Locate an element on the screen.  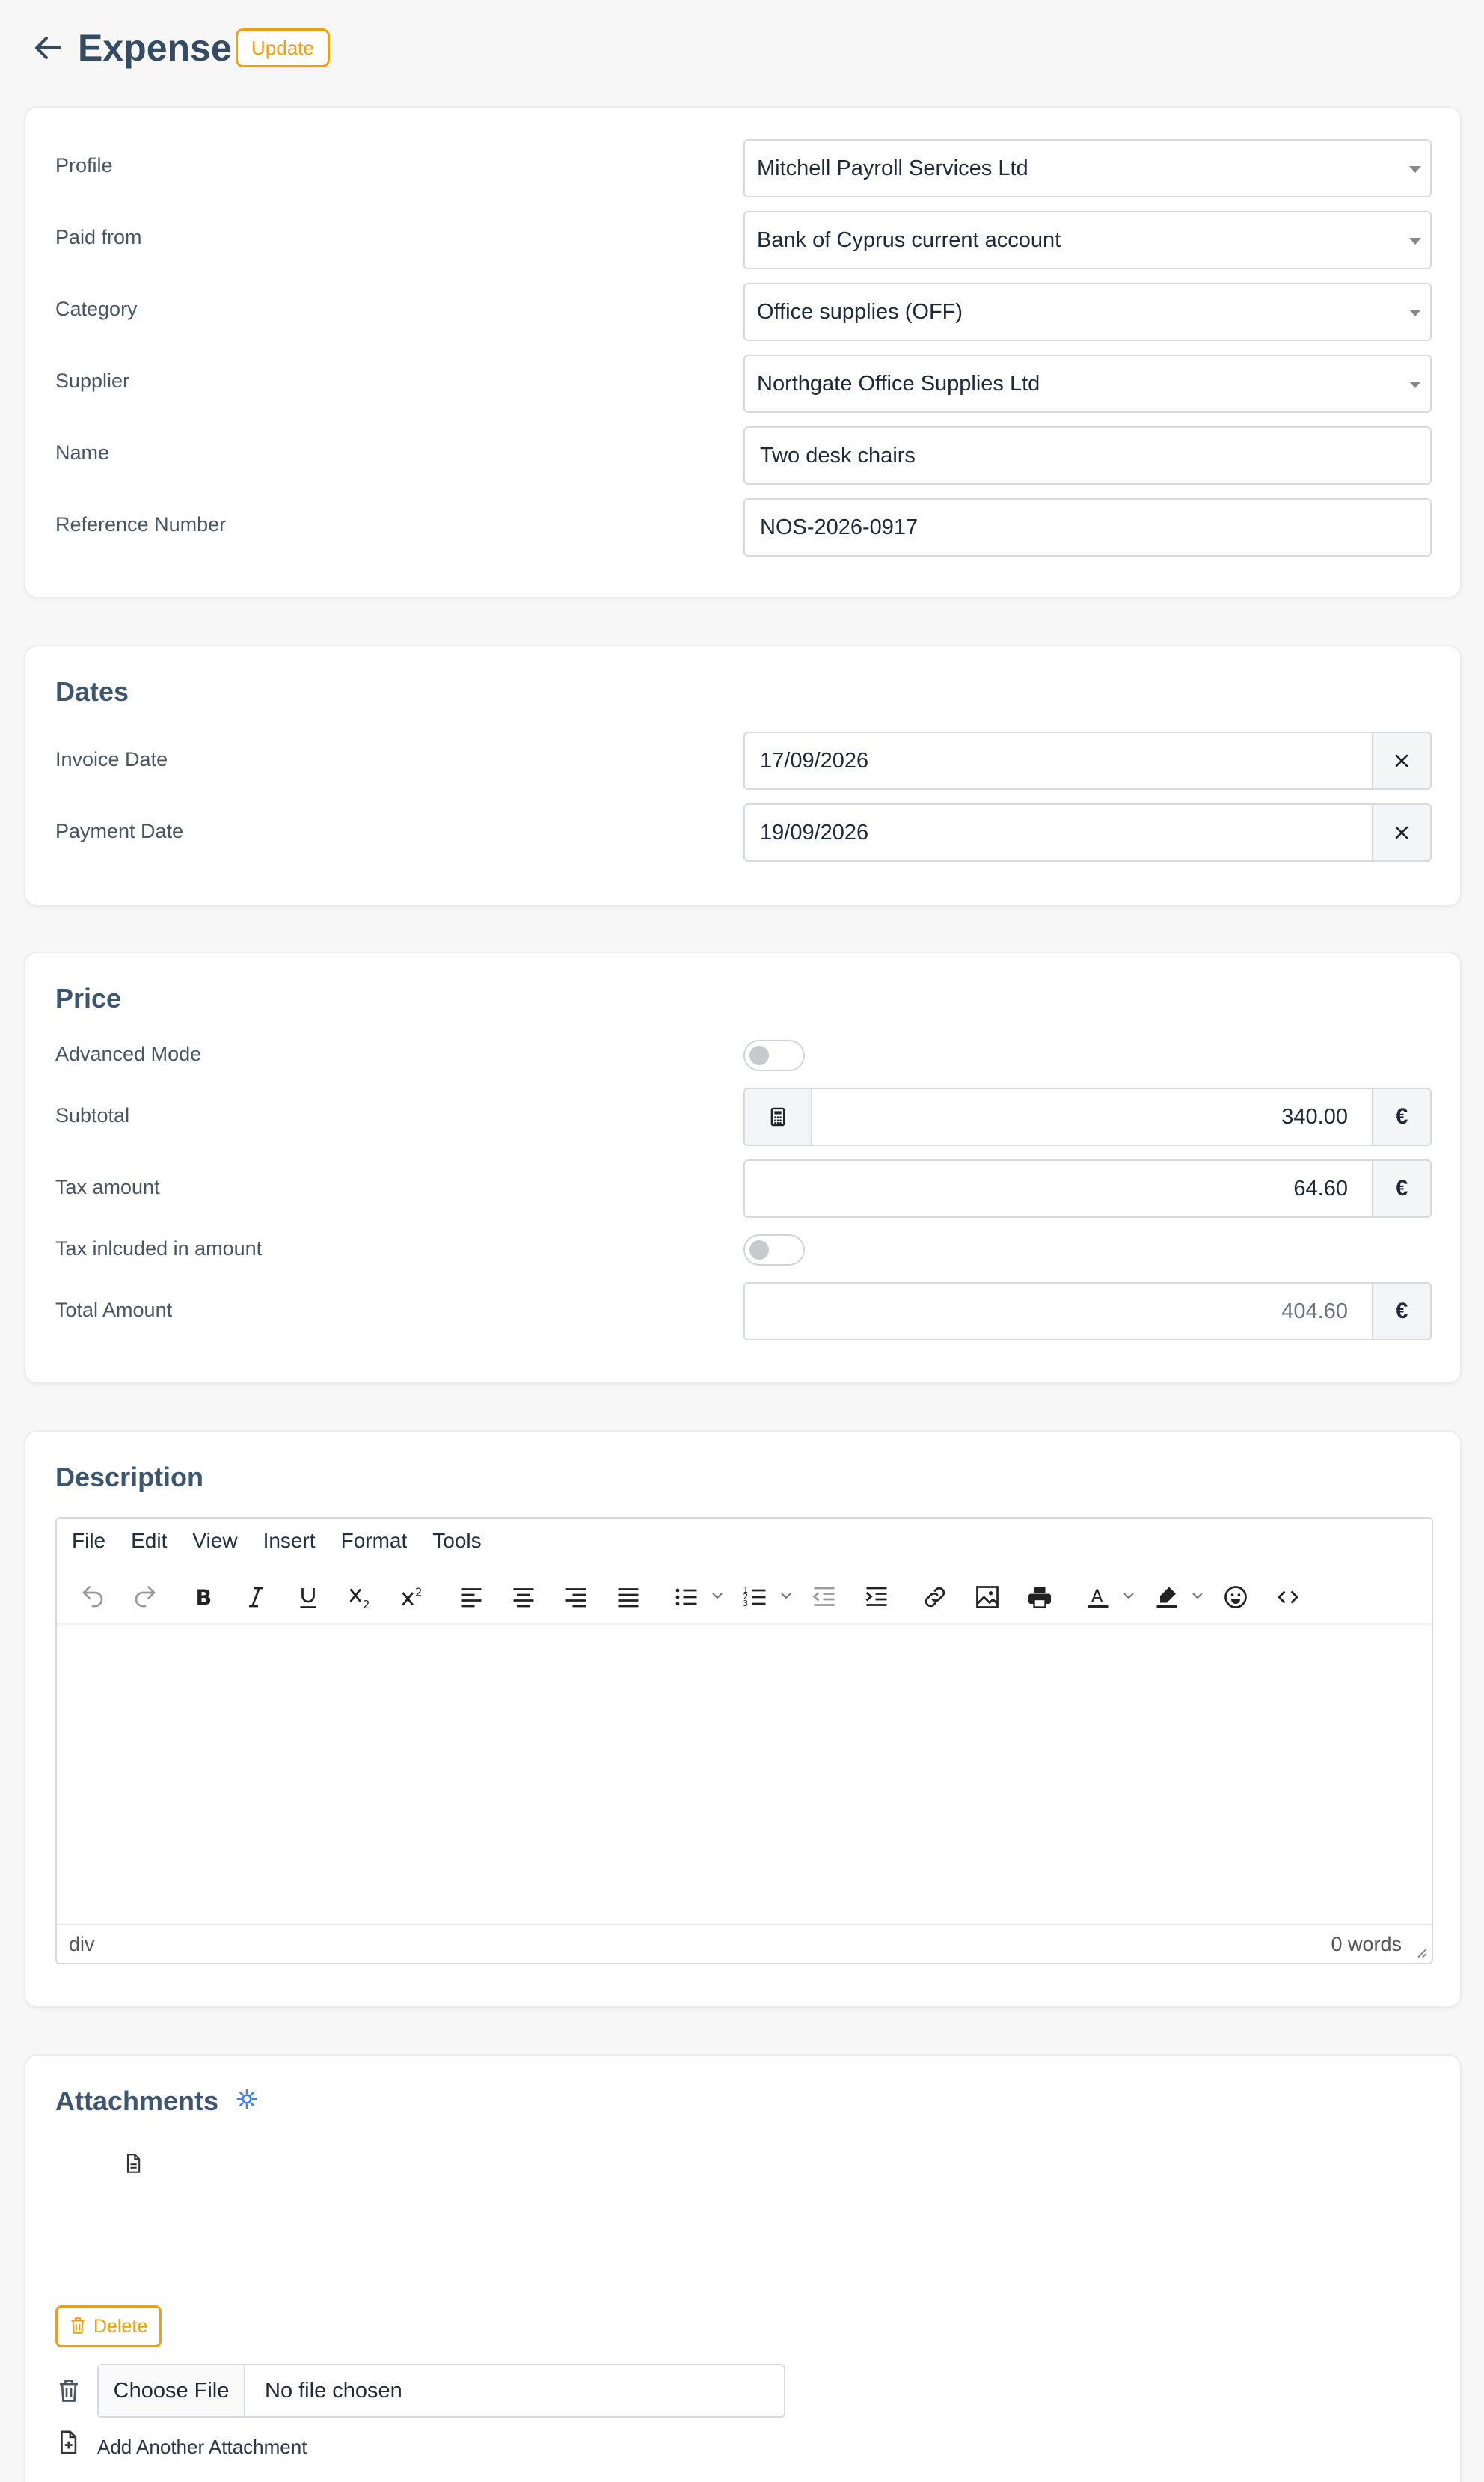
tax-amount-value: 64.60 is located at coordinates (1320, 1189).